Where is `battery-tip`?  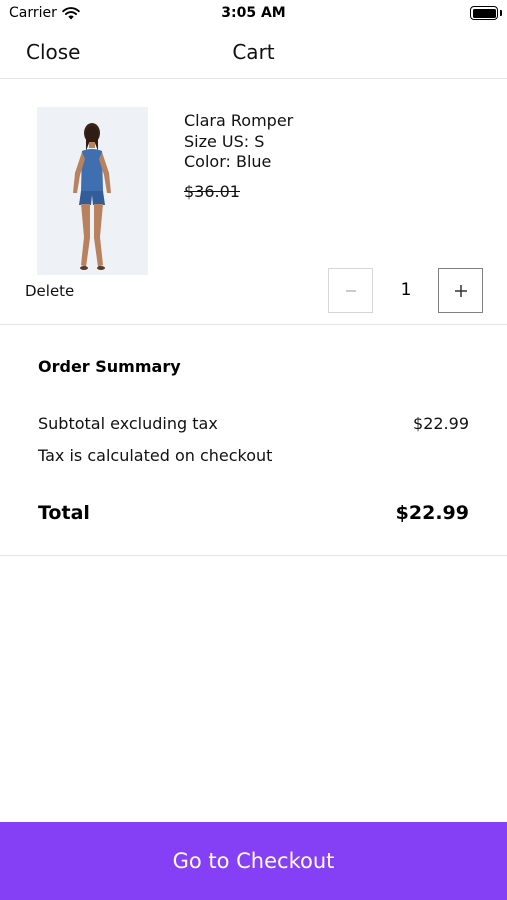 battery-tip is located at coordinates (501, 13).